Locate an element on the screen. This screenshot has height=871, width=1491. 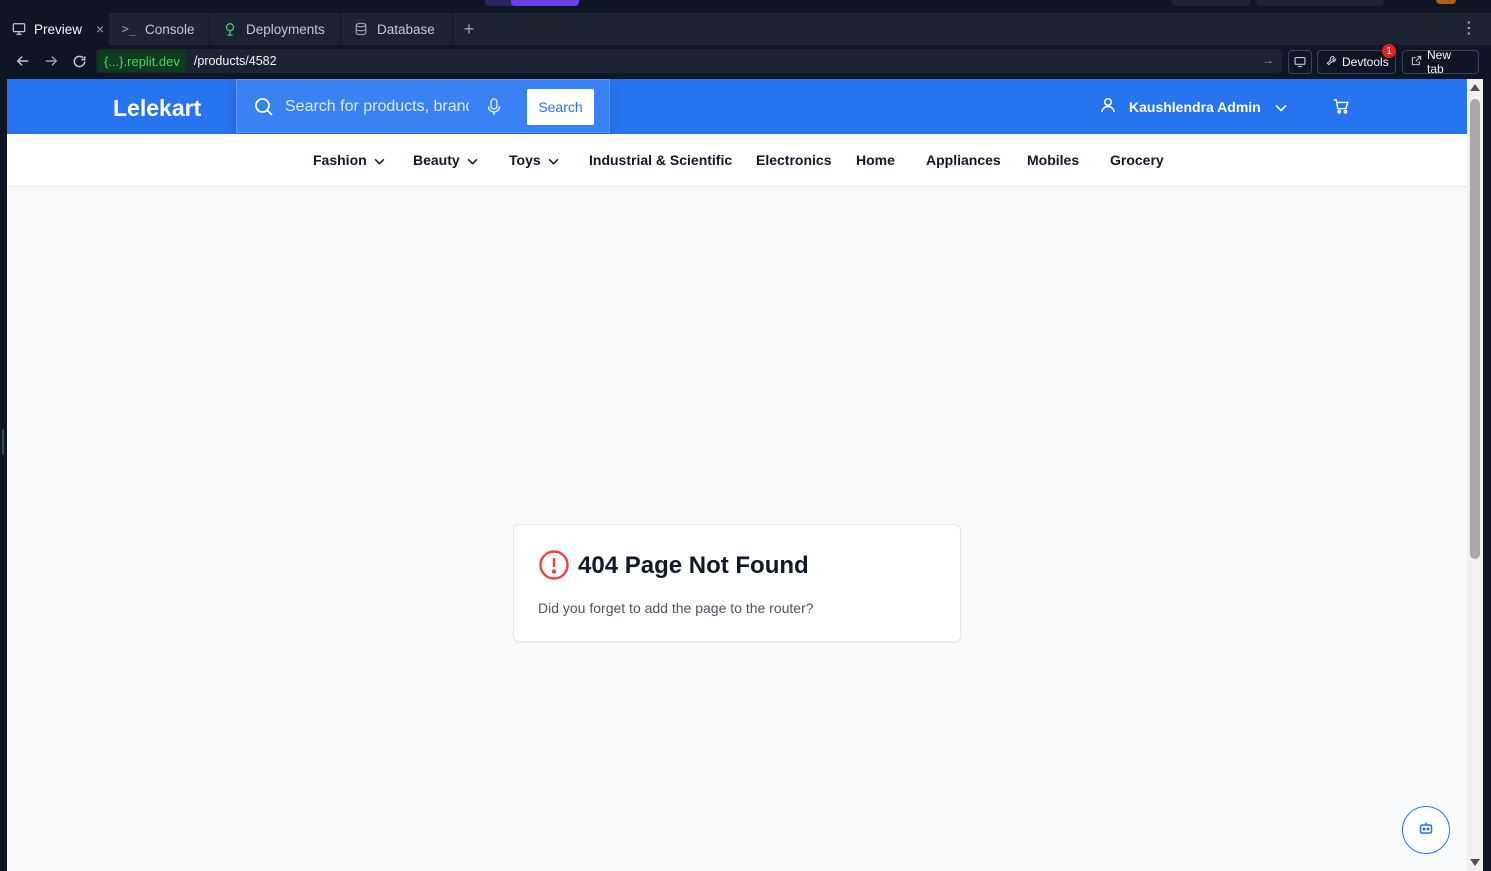
tab-database: Database is located at coordinates (397, 29).